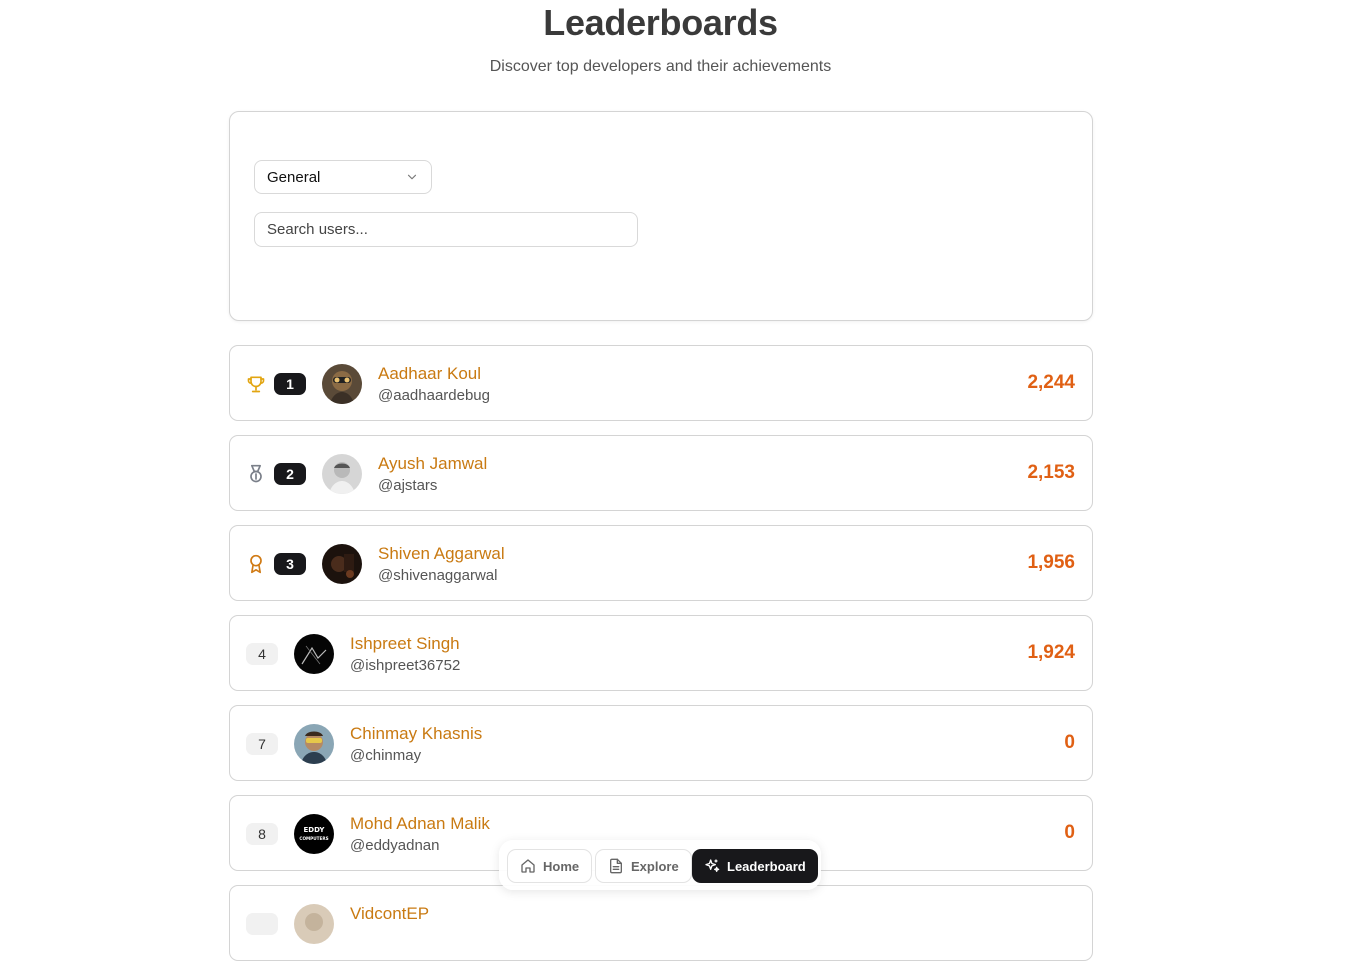 The width and height of the screenshot is (1368, 975). Describe the element at coordinates (1051, 562) in the screenshot. I see `user-score: 1,956` at that location.